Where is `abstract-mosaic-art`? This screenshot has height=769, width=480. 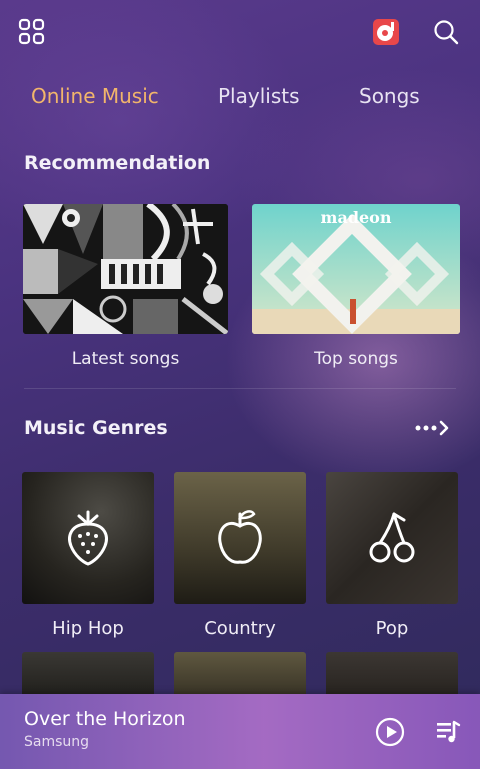 abstract-mosaic-art is located at coordinates (125, 269).